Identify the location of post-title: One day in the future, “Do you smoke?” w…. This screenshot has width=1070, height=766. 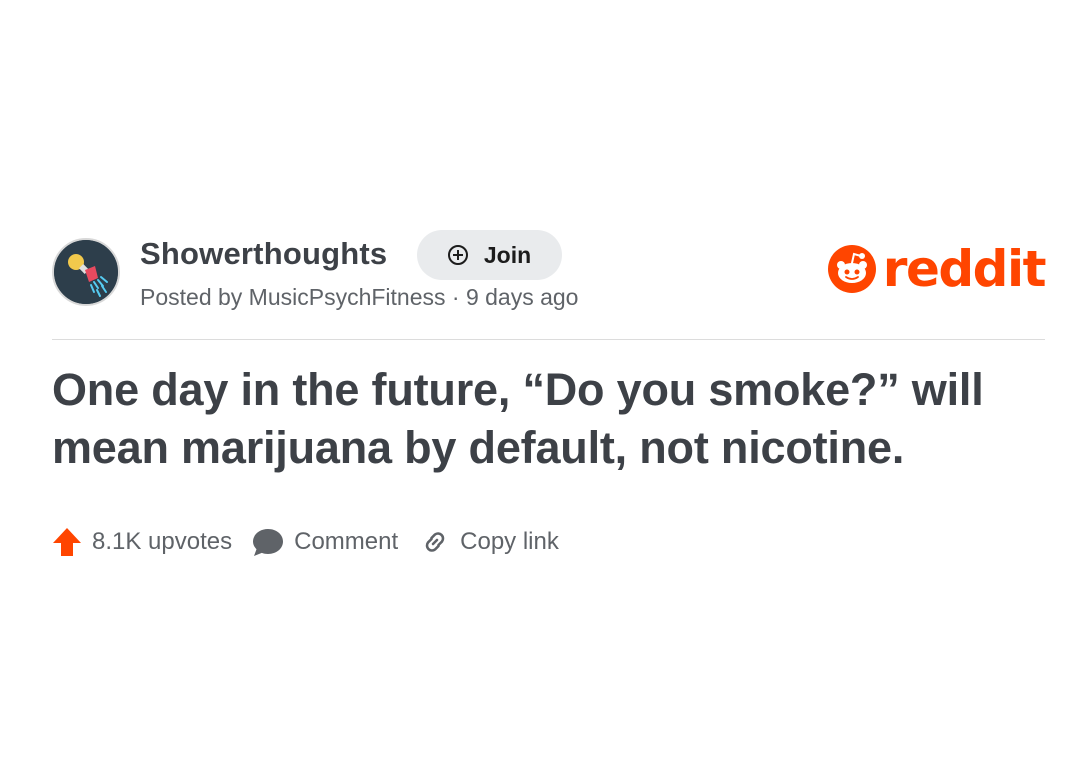
(548, 419).